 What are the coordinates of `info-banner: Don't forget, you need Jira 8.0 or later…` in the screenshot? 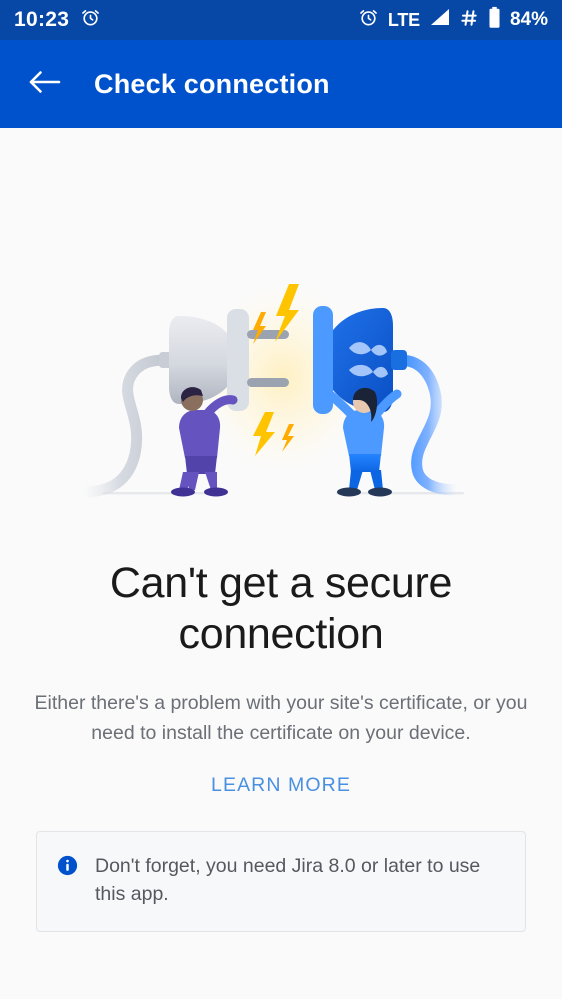 It's located at (281, 881).